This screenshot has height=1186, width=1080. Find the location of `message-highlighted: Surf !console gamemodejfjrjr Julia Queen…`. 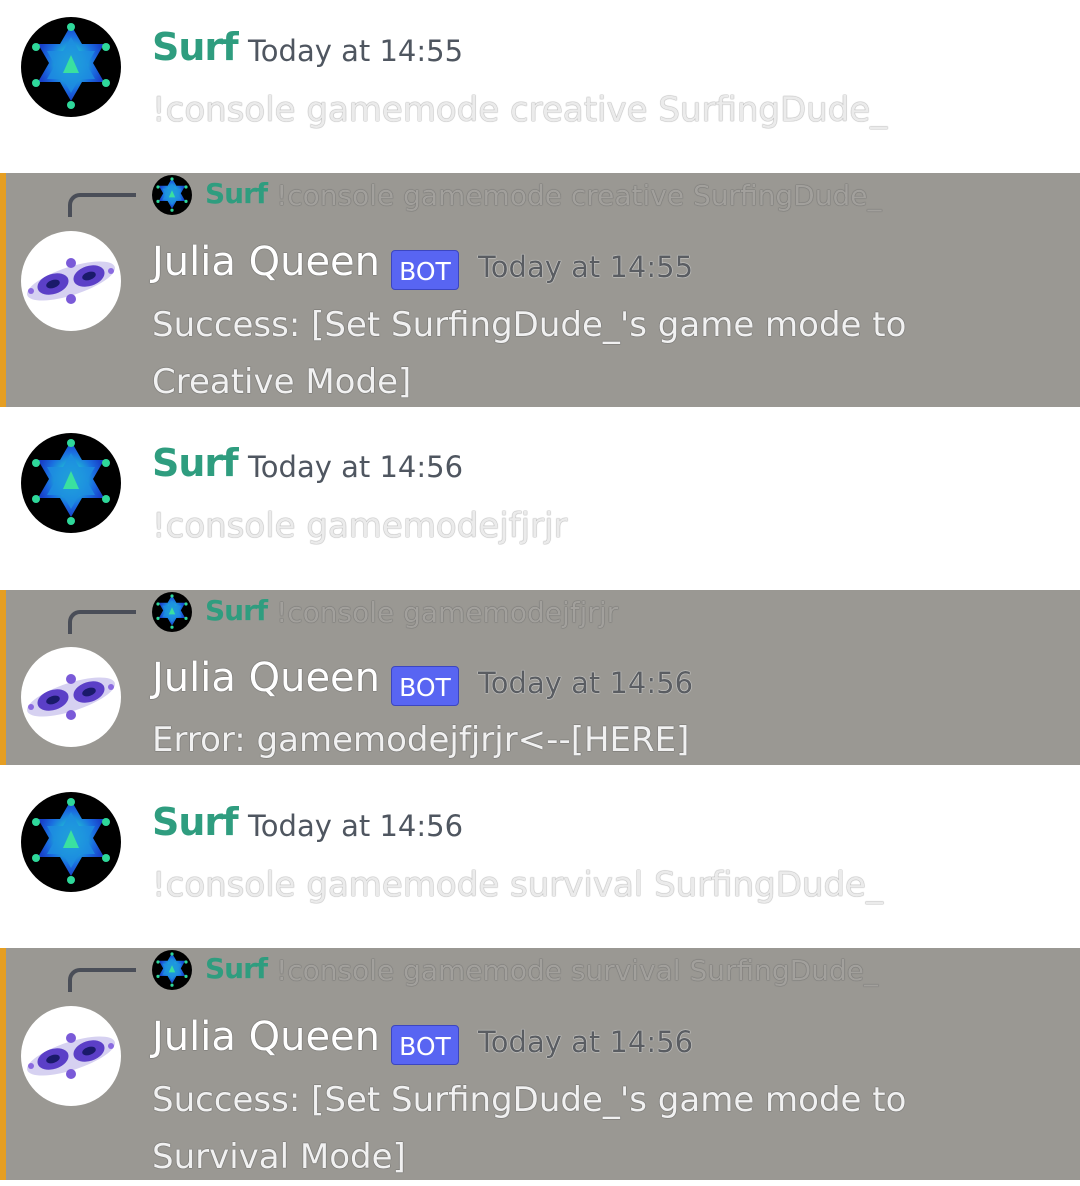

message-highlighted: Surf !console gamemodejfjrjr Julia Queen… is located at coordinates (540, 677).